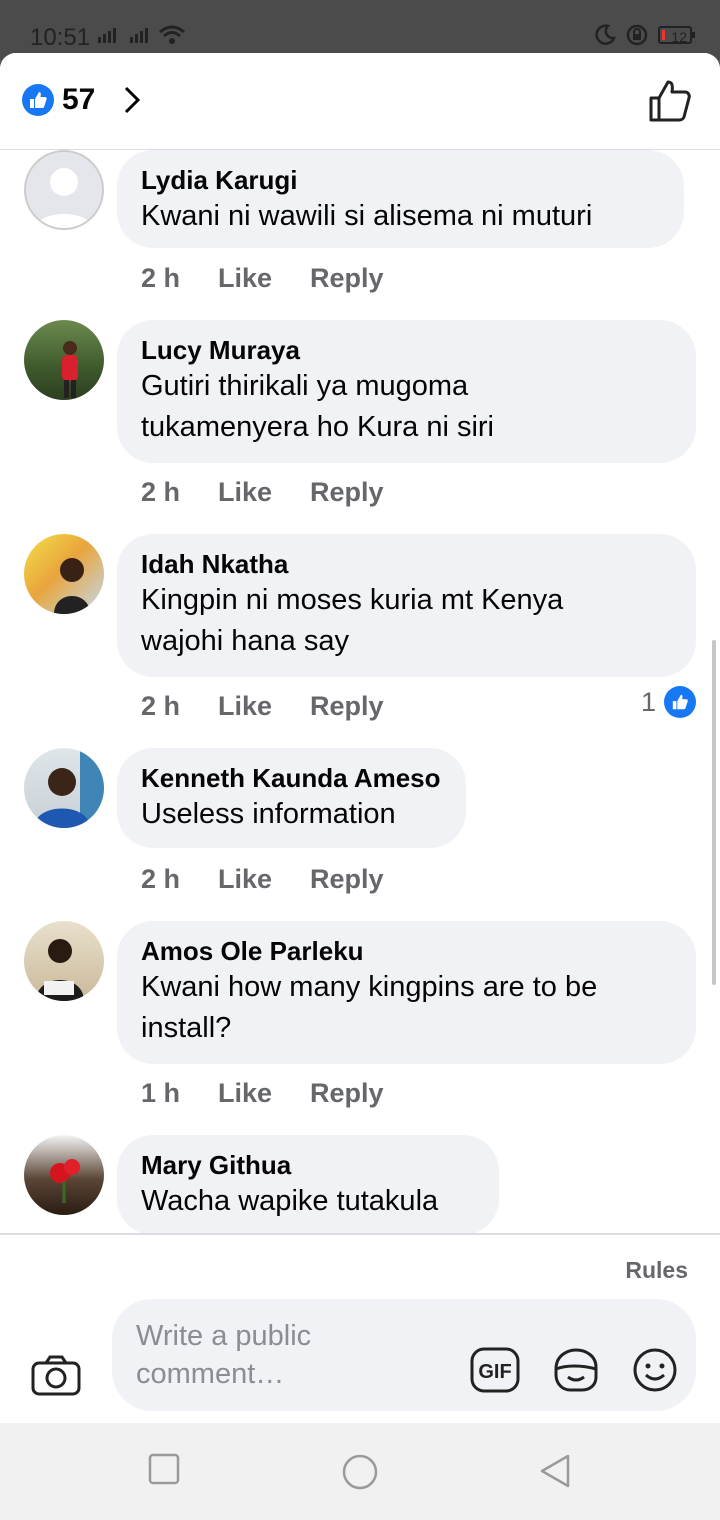 The width and height of the screenshot is (720, 1520). I want to click on system-nav-bar, so click(360, 1471).